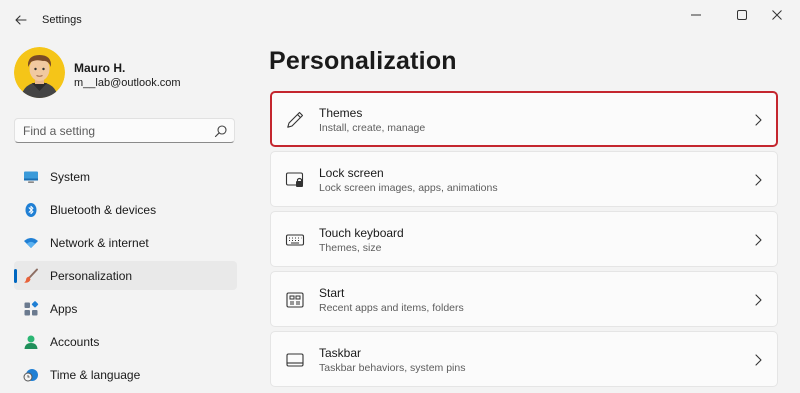 The height and width of the screenshot is (393, 800). What do you see at coordinates (372, 128) in the screenshot?
I see `card-subtitle: Install, create, manage` at bounding box center [372, 128].